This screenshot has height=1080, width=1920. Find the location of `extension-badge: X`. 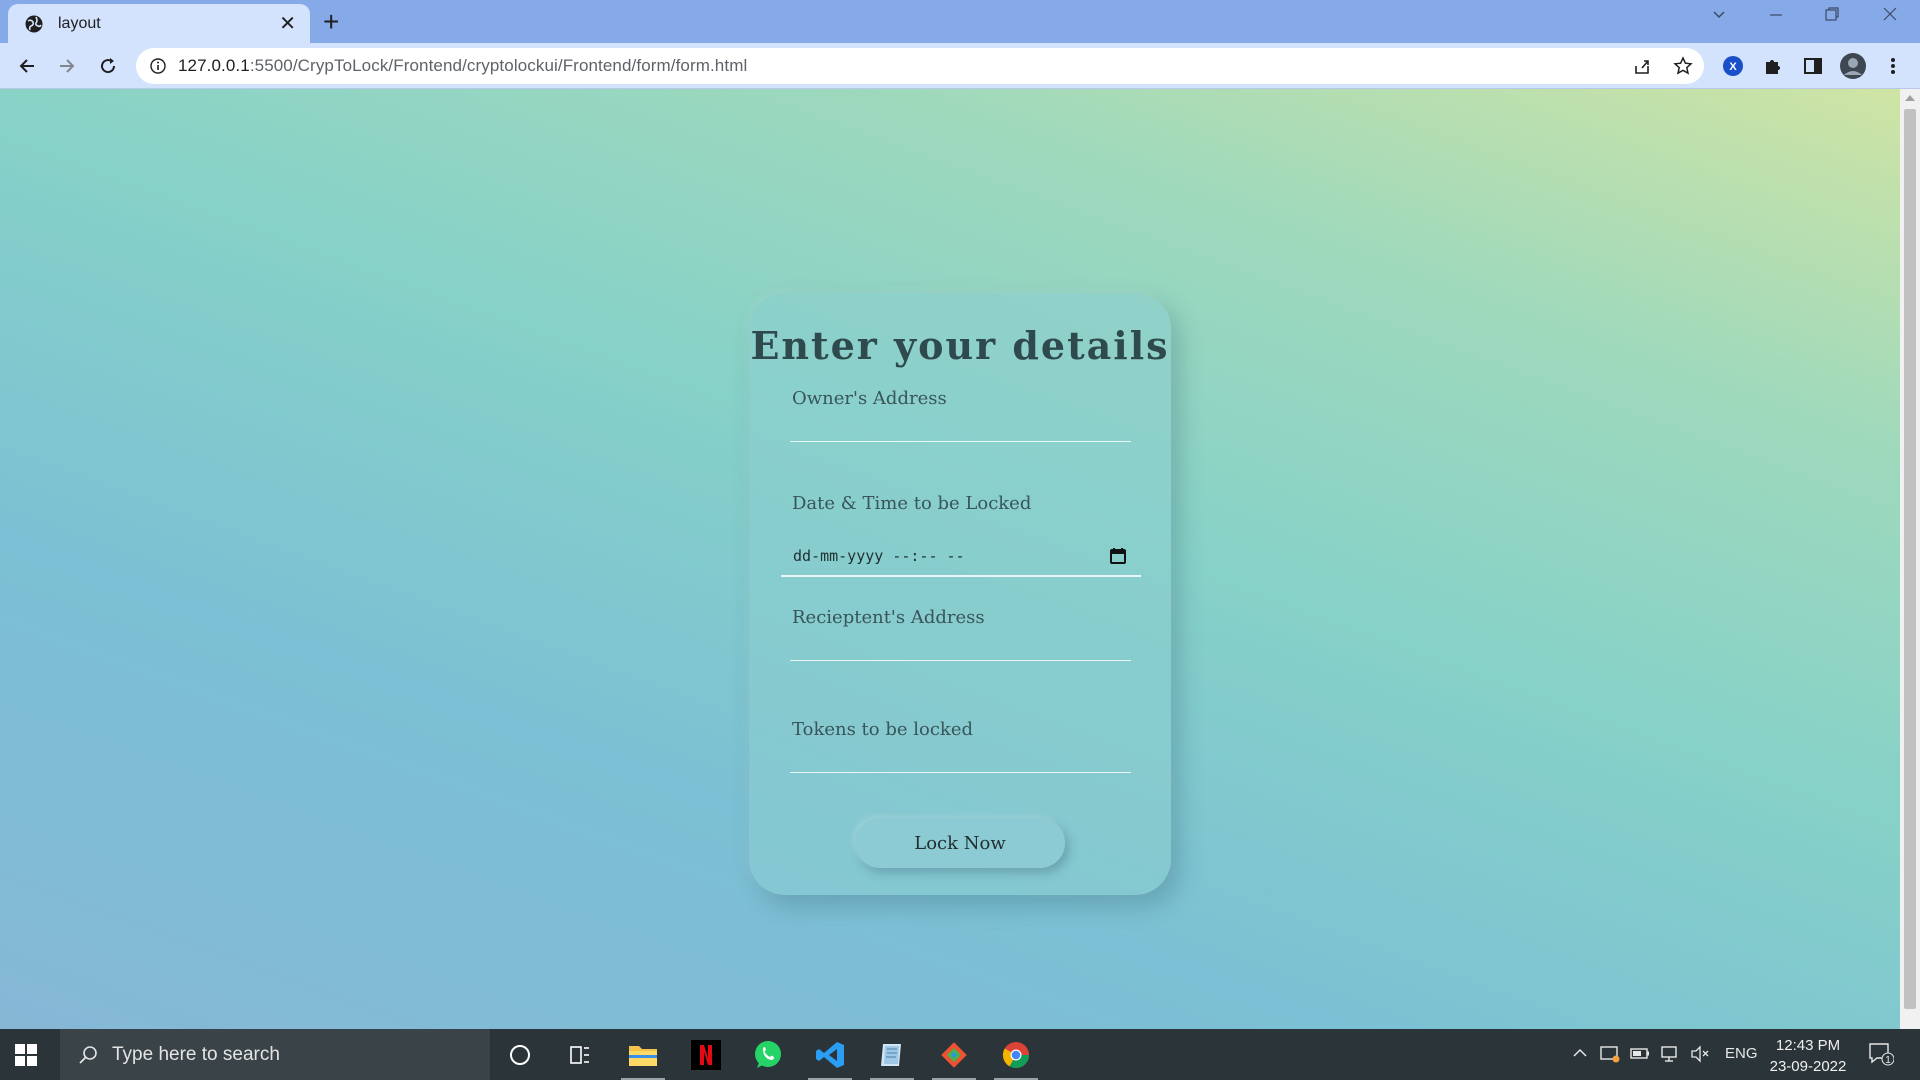

extension-badge: X is located at coordinates (1733, 67).